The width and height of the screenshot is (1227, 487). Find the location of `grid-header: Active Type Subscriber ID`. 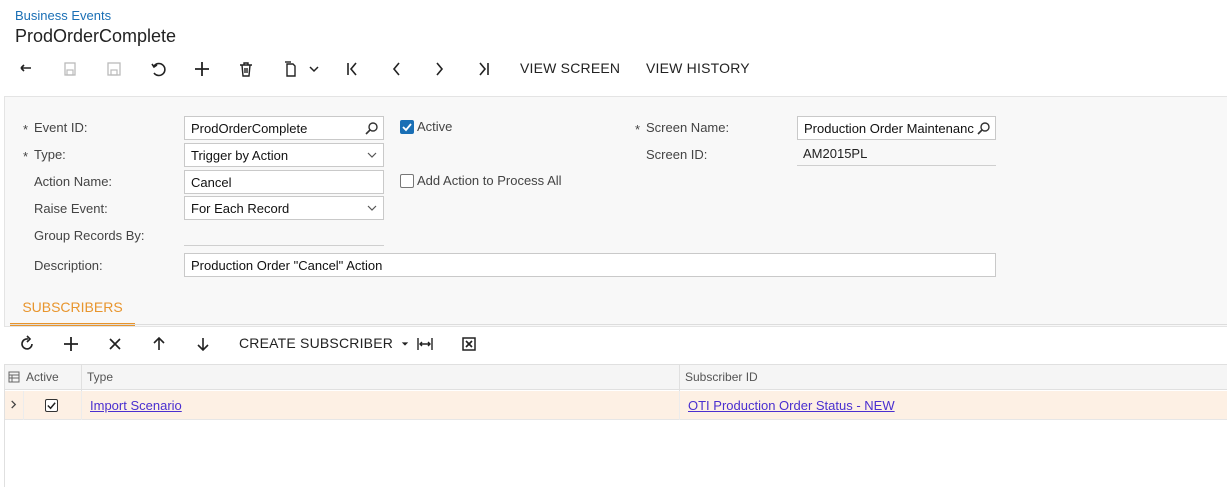

grid-header: Active Type Subscriber ID is located at coordinates (616, 377).